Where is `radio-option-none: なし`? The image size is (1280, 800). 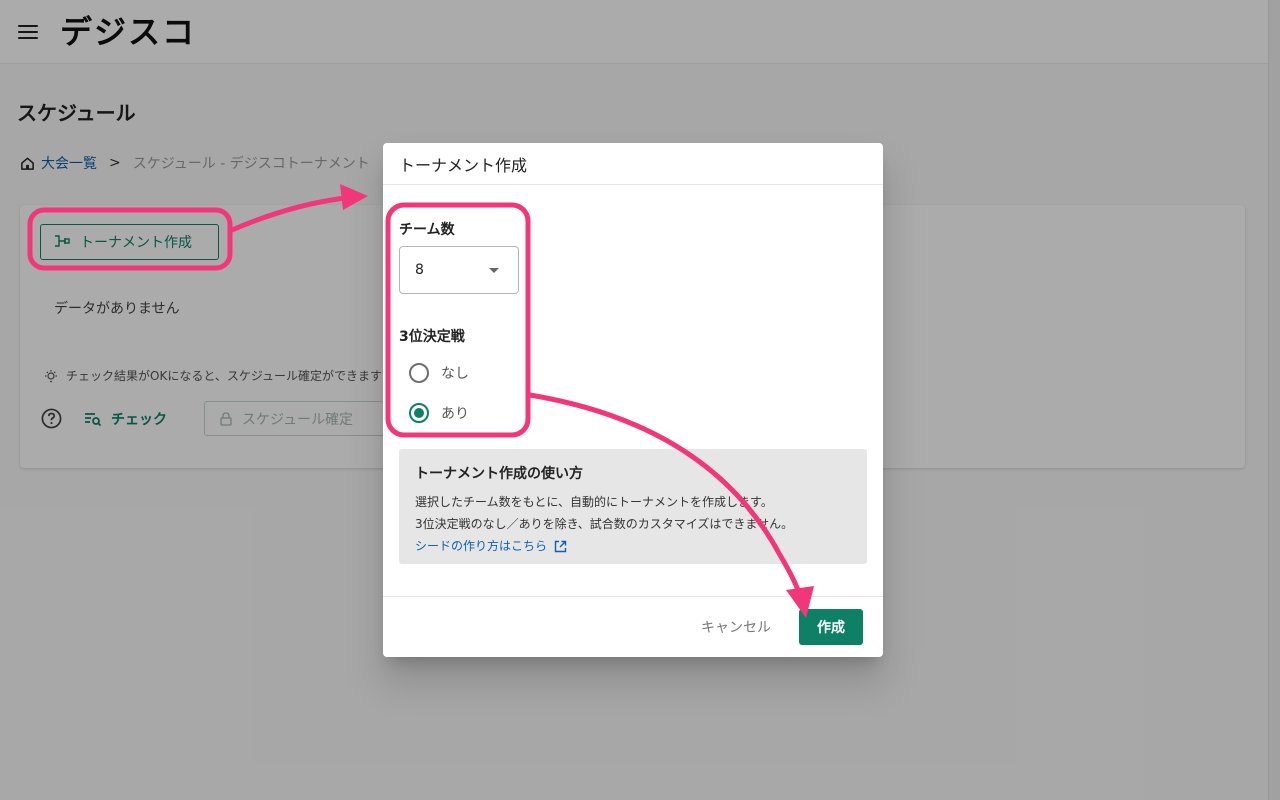
radio-option-none: なし is located at coordinates (439, 373).